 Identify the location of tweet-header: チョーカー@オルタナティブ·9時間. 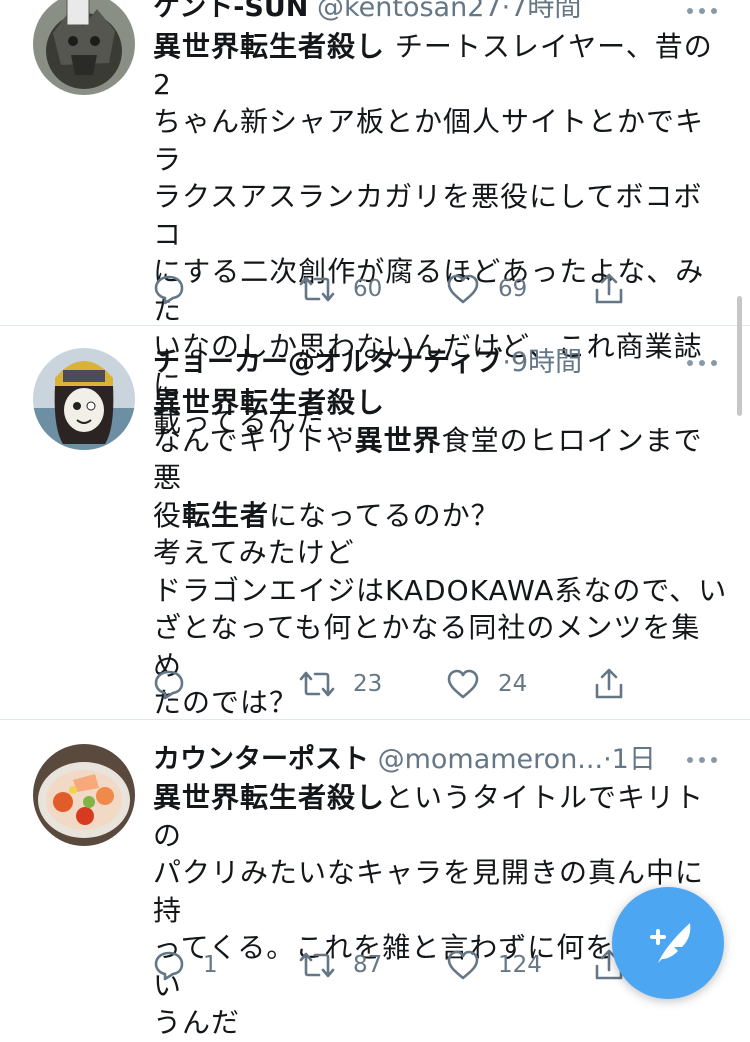
(367, 363).